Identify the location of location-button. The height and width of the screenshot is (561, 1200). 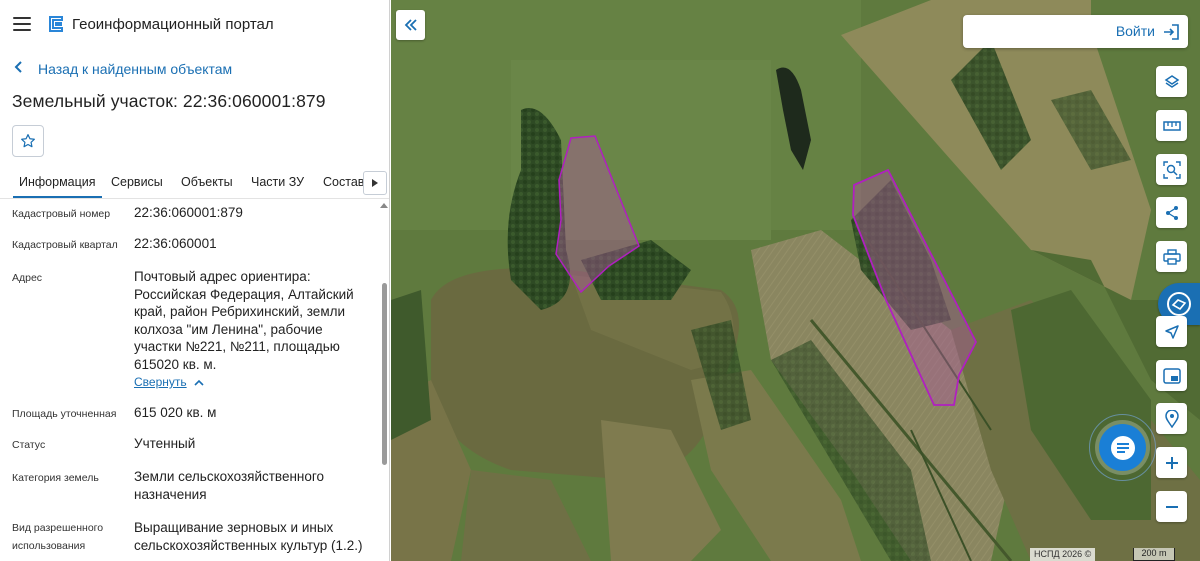
(1171, 418).